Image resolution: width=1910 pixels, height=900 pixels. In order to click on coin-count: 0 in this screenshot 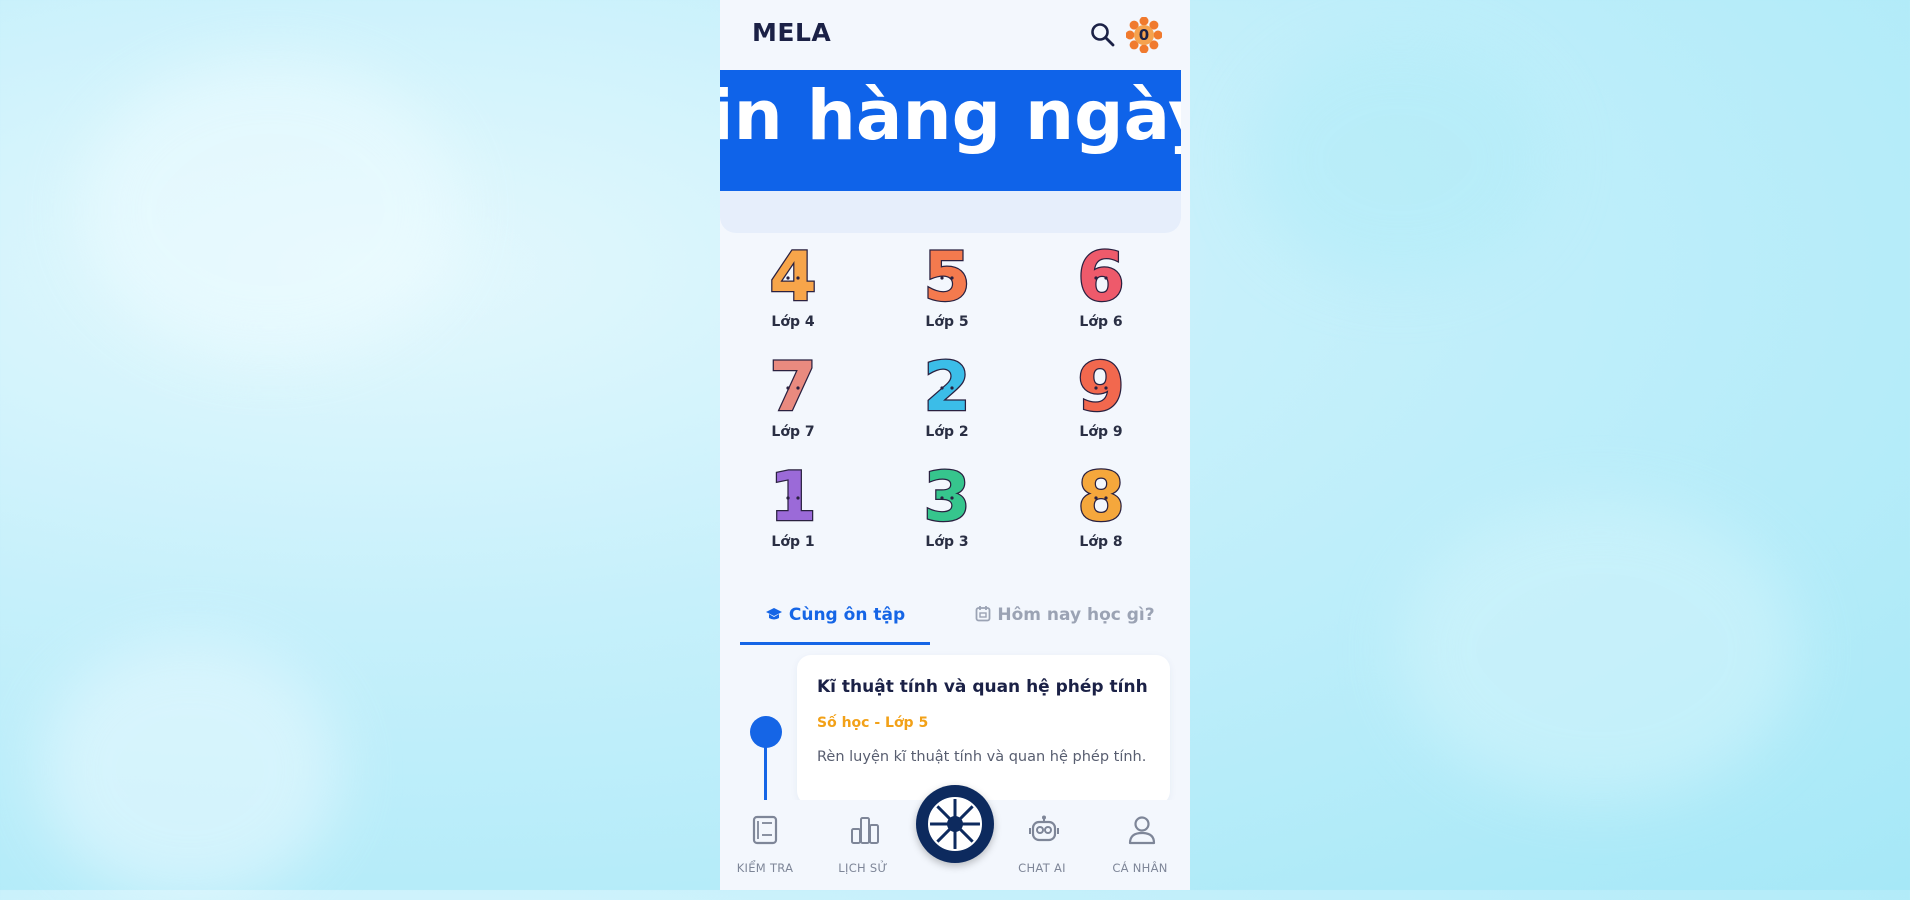, I will do `click(1144, 35)`.